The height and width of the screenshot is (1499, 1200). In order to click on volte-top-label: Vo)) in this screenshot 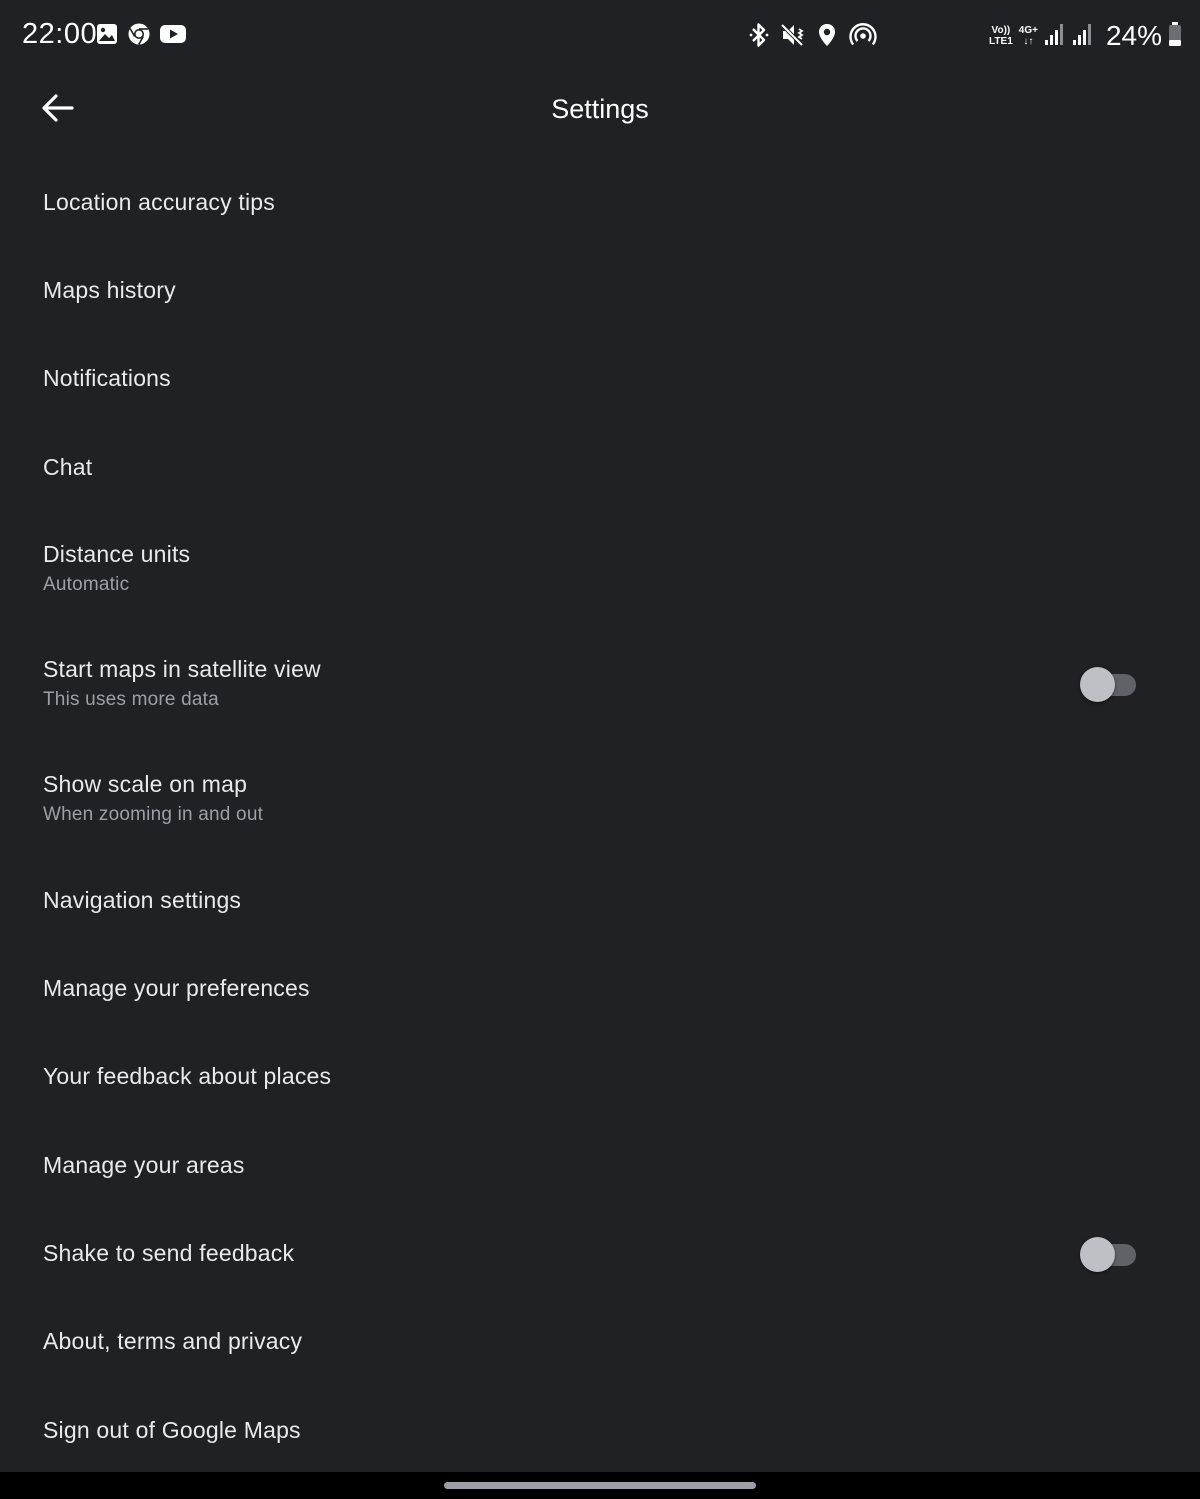, I will do `click(1001, 30)`.